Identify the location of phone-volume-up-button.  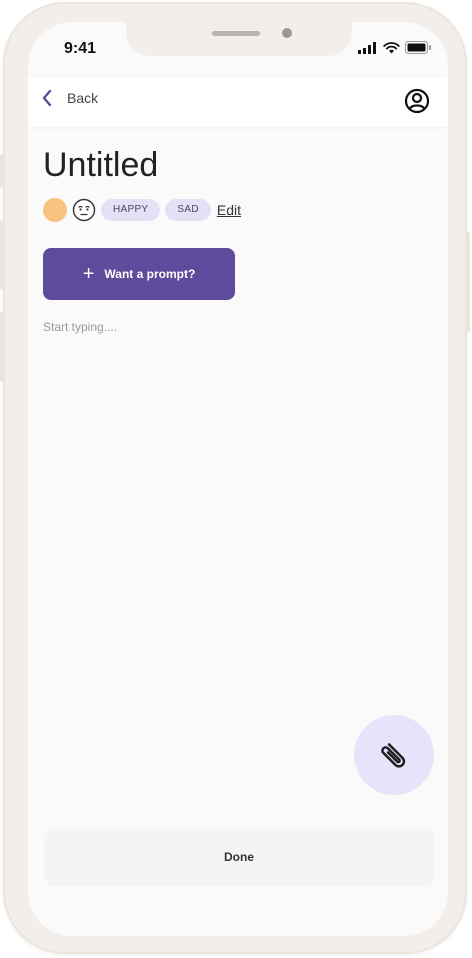
(2, 255).